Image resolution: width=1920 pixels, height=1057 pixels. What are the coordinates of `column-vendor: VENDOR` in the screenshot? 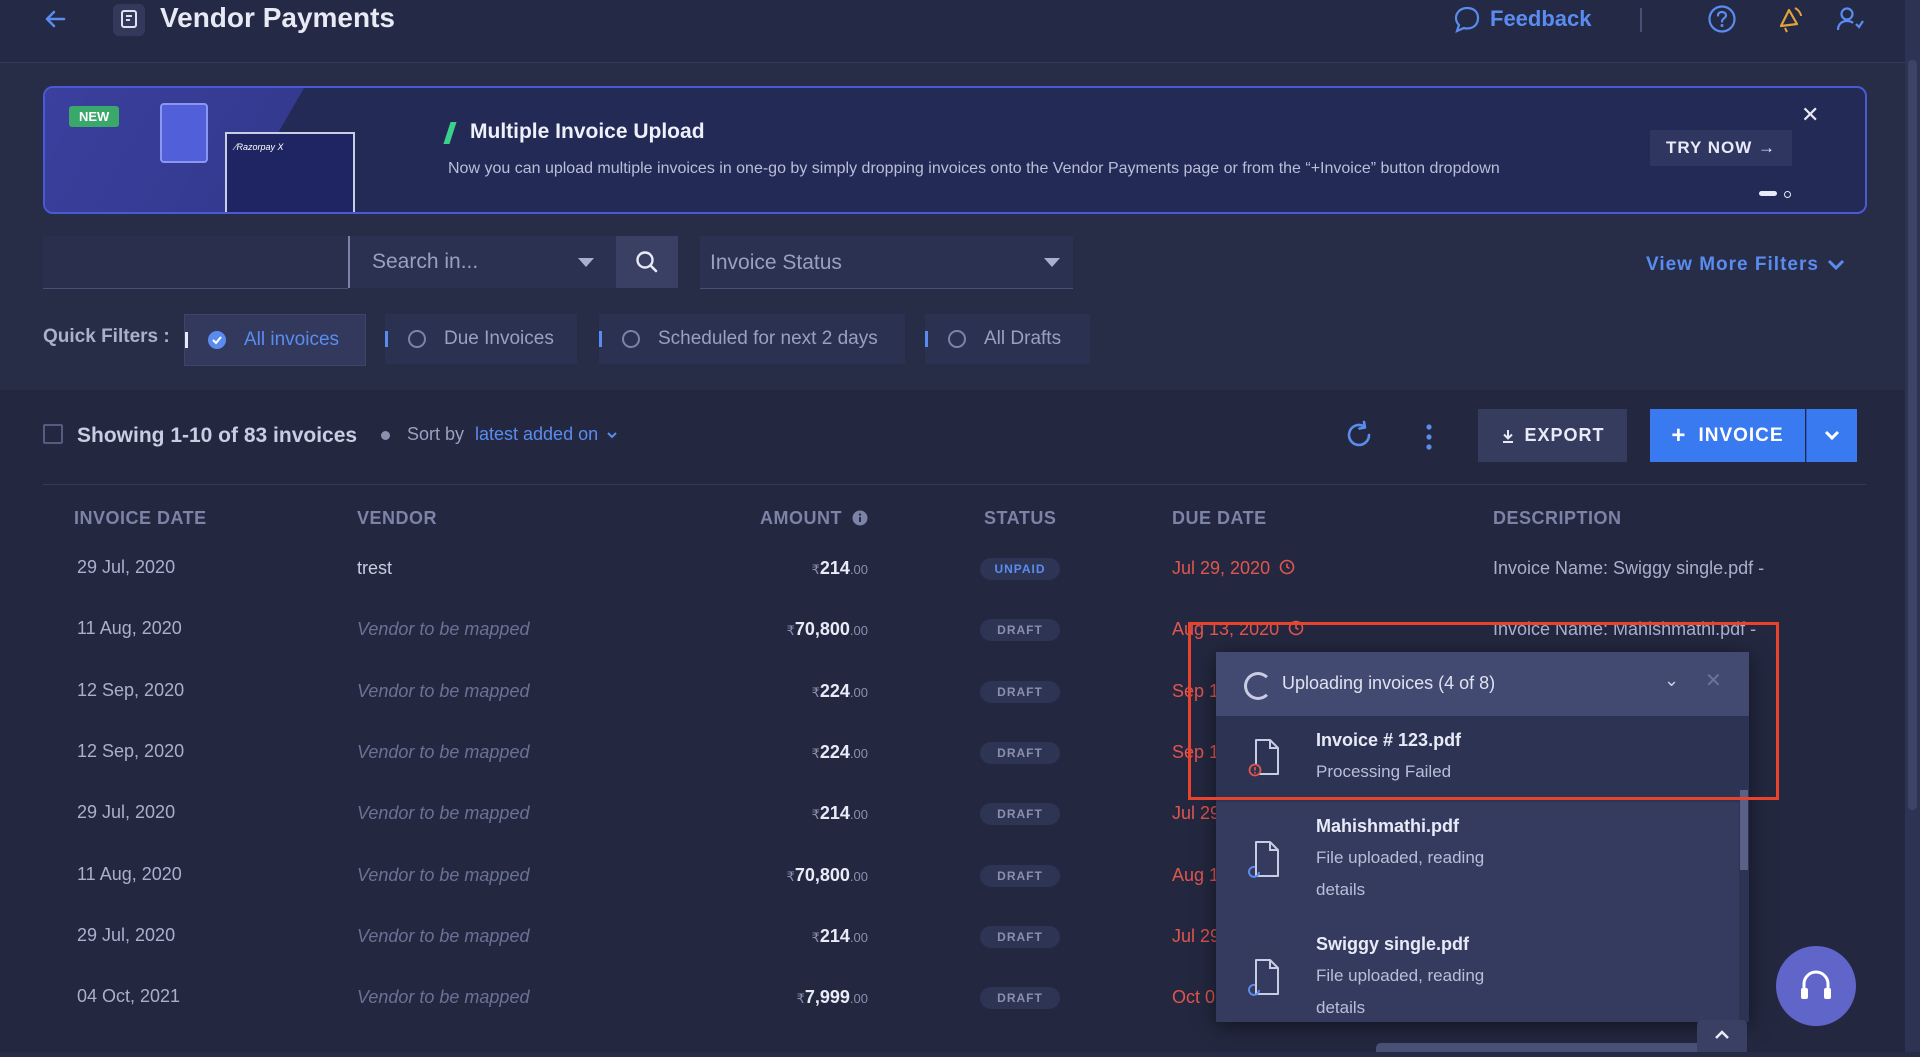 It's located at (397, 518).